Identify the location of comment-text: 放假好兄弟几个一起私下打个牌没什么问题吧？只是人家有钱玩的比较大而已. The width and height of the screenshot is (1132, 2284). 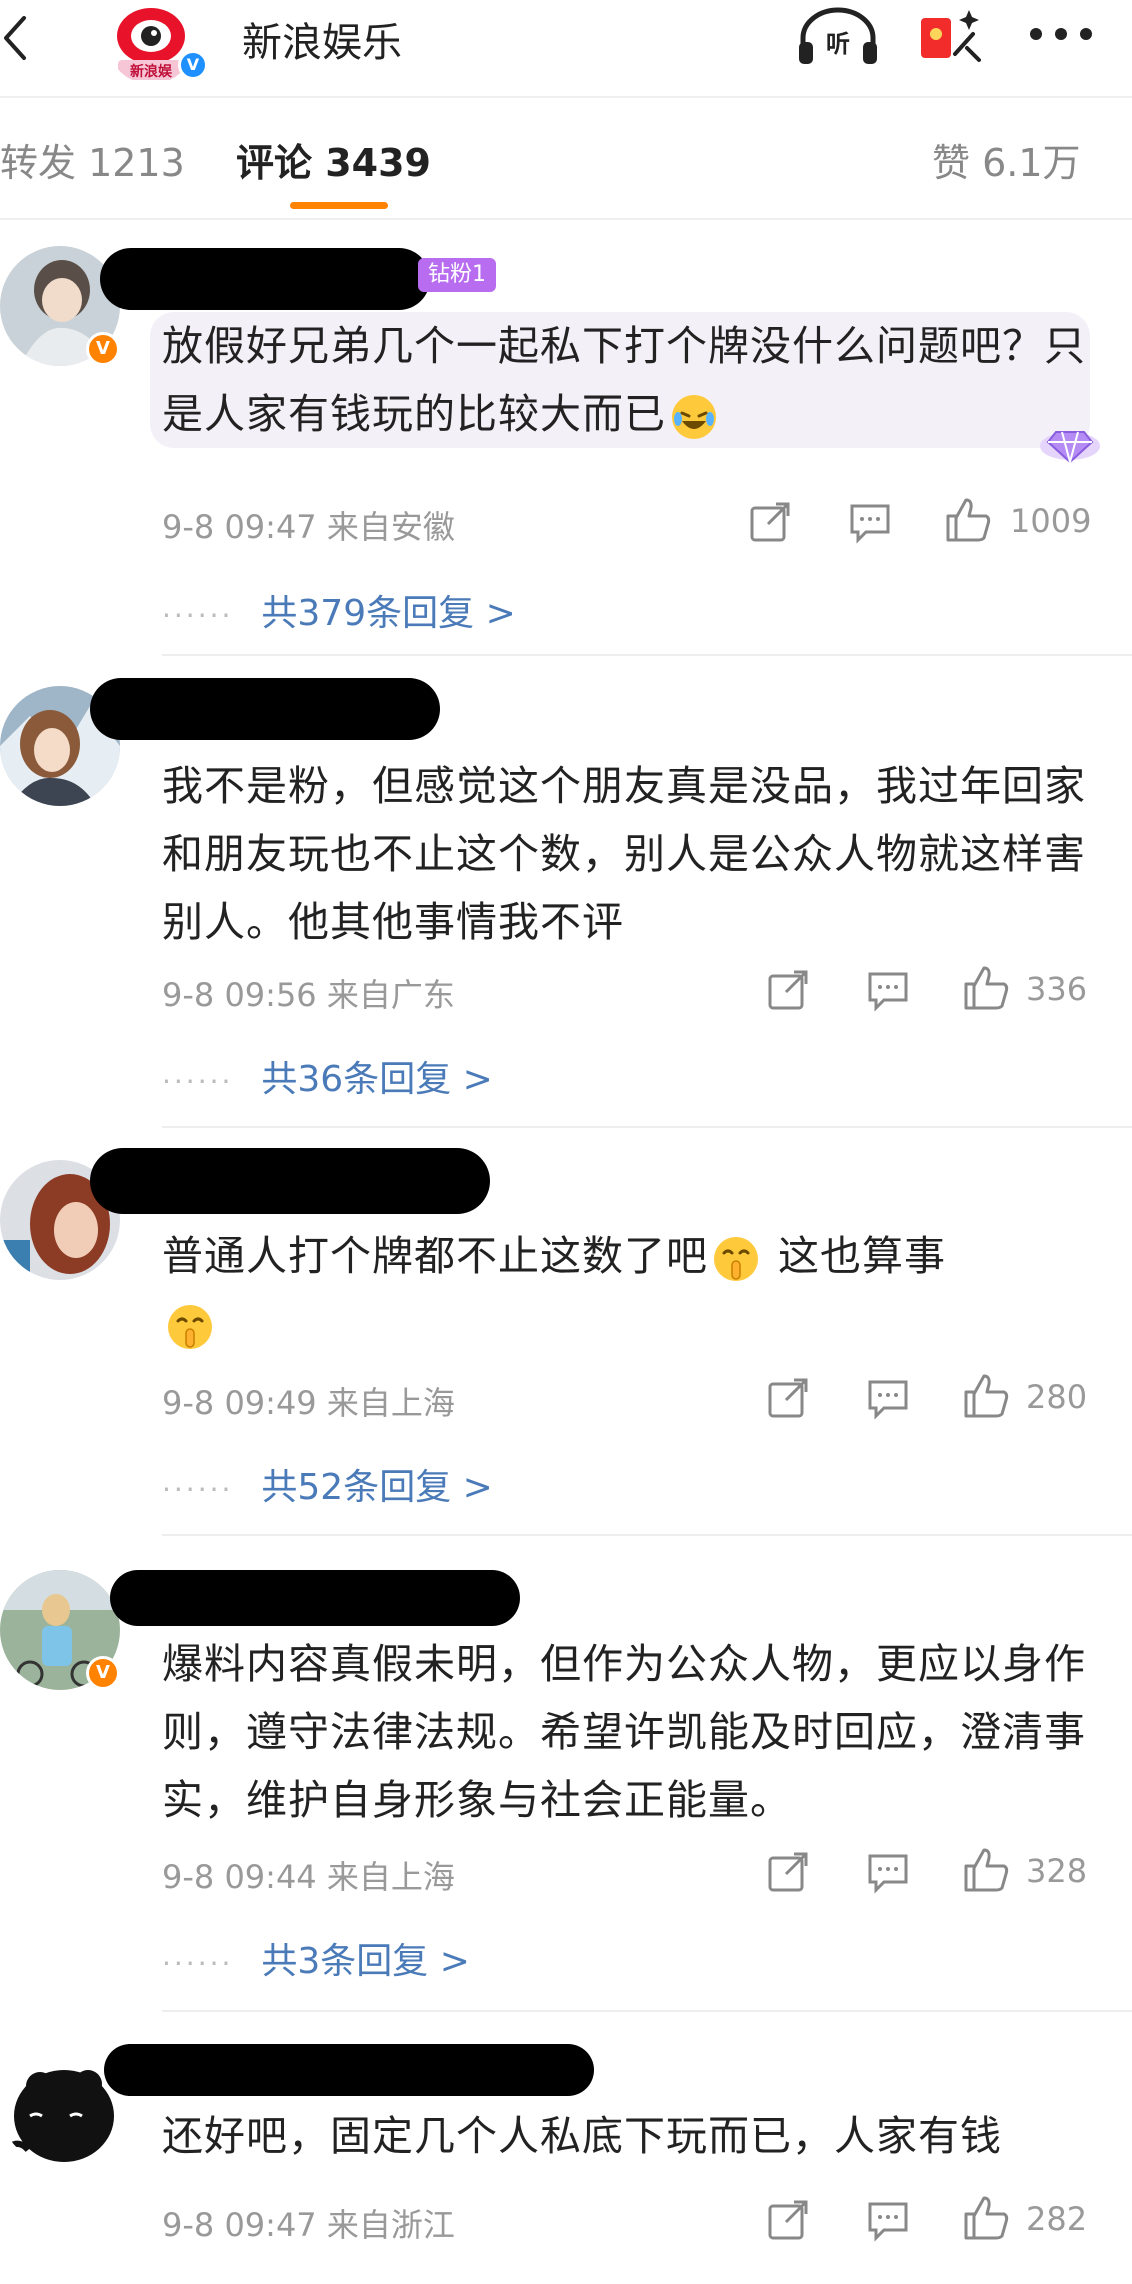
(620, 380).